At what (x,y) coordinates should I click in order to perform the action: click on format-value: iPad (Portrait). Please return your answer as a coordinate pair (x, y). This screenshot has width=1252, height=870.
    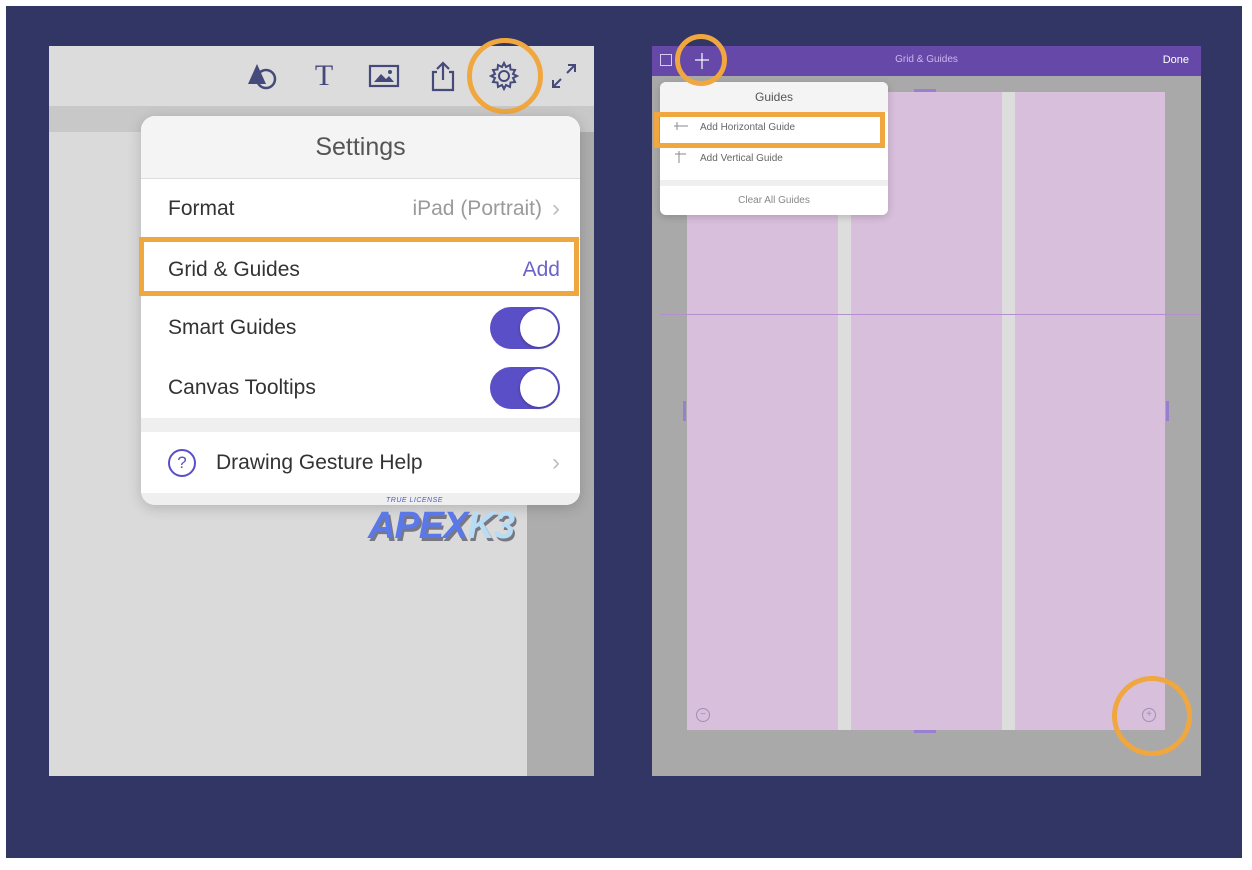
    Looking at the image, I should click on (477, 208).